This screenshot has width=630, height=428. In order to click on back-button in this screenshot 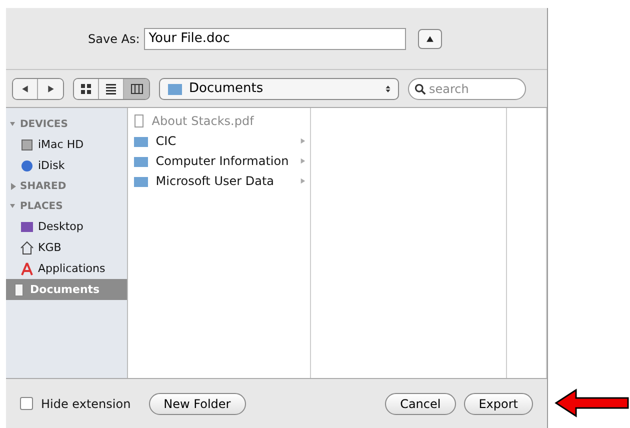, I will do `click(25, 88)`.